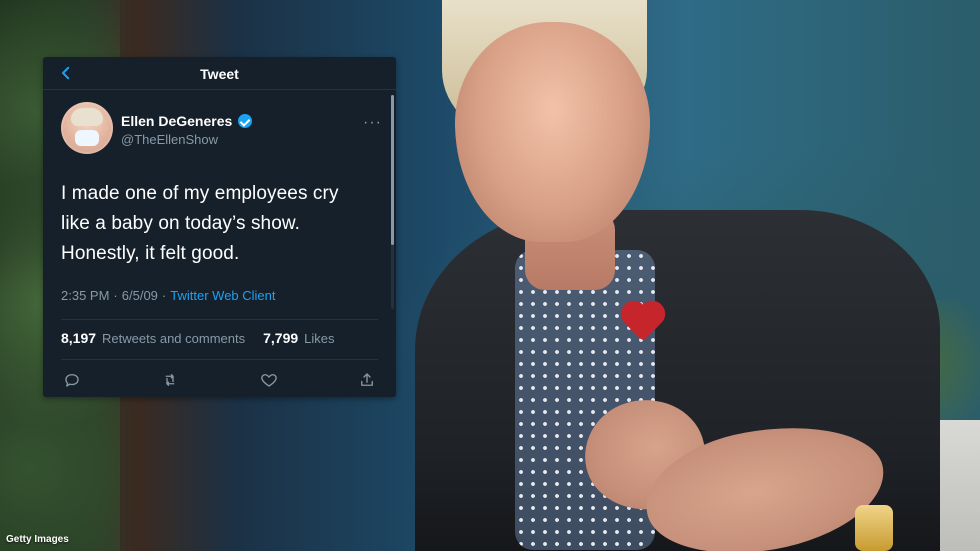  I want to click on tweet-source-link: Twitter Web Client, so click(222, 295).